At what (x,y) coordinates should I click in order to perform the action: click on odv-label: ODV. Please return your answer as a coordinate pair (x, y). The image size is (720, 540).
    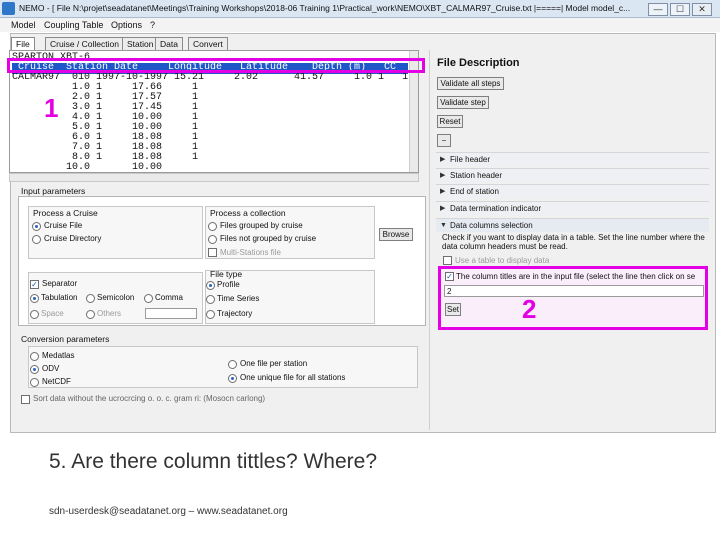
    Looking at the image, I should click on (51, 368).